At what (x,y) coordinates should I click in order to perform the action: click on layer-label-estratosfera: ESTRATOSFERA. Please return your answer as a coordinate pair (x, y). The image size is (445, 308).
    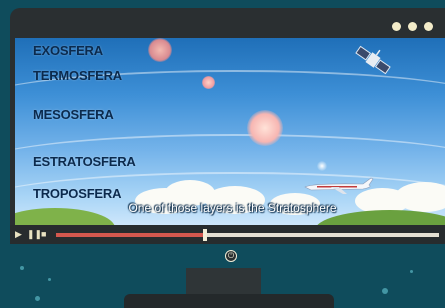
    Looking at the image, I should click on (84, 161).